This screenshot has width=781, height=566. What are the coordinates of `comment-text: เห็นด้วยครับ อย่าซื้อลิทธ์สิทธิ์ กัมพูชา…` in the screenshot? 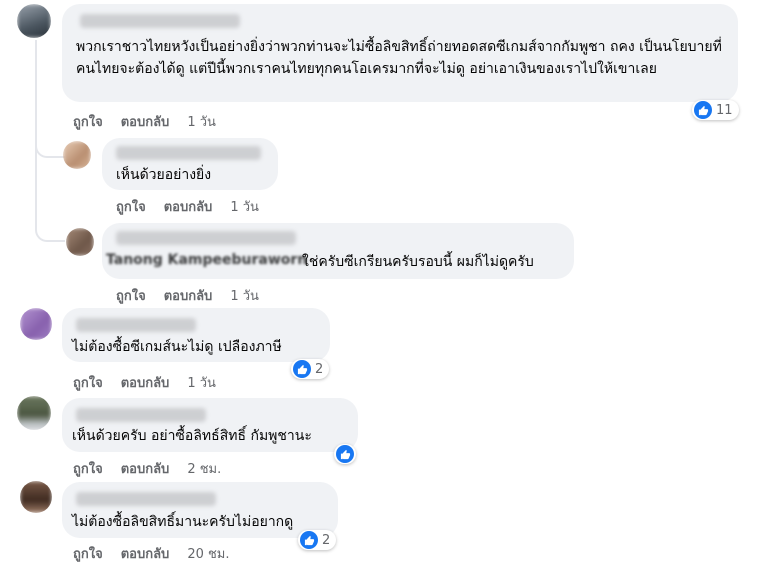 It's located at (192, 436).